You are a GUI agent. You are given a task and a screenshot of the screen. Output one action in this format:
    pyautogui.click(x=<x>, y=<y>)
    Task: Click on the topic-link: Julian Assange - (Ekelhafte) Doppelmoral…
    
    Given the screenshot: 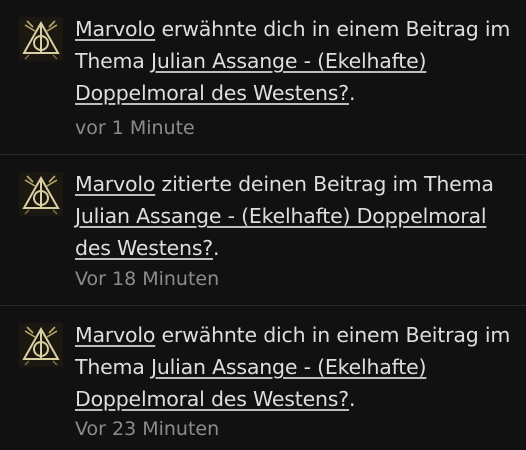 What is the action you would take?
    pyautogui.click(x=281, y=232)
    